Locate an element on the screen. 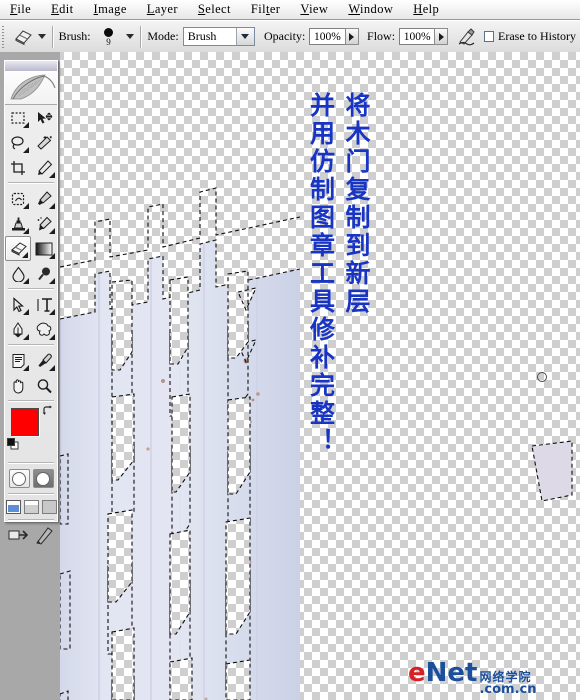  menu-edit: Edit is located at coordinates (62, 9).